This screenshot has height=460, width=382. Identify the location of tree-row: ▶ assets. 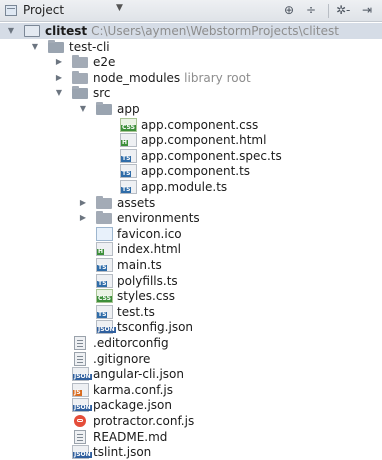
(191, 203).